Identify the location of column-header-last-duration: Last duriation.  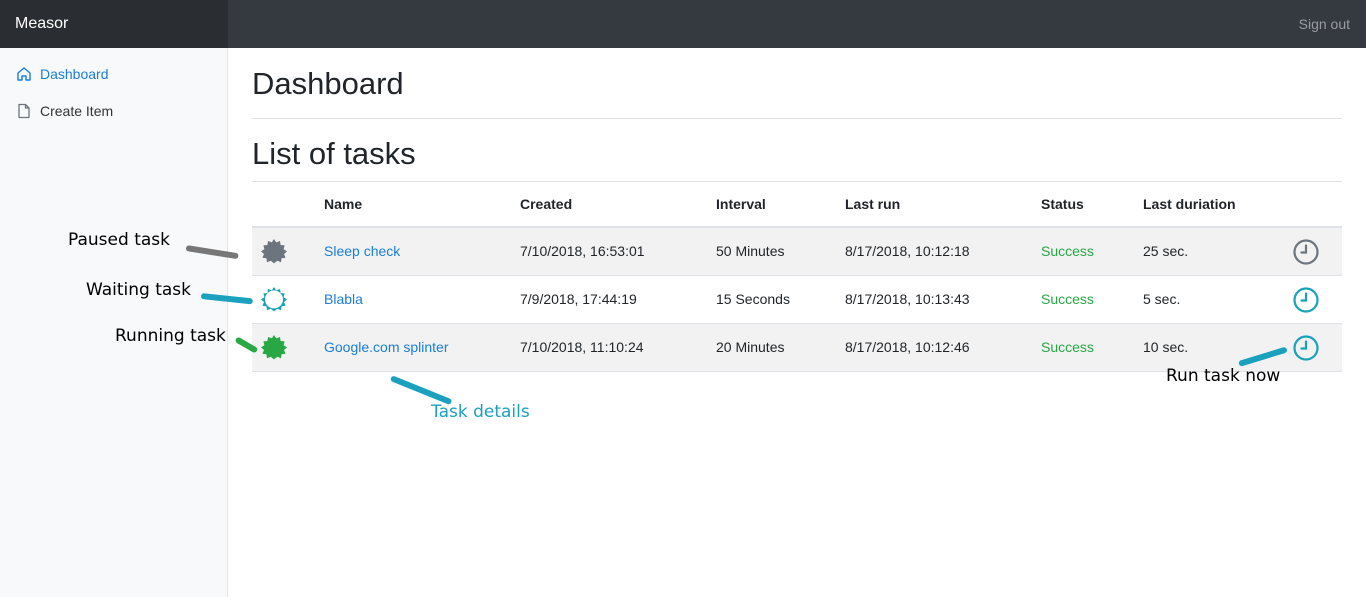
(1189, 204).